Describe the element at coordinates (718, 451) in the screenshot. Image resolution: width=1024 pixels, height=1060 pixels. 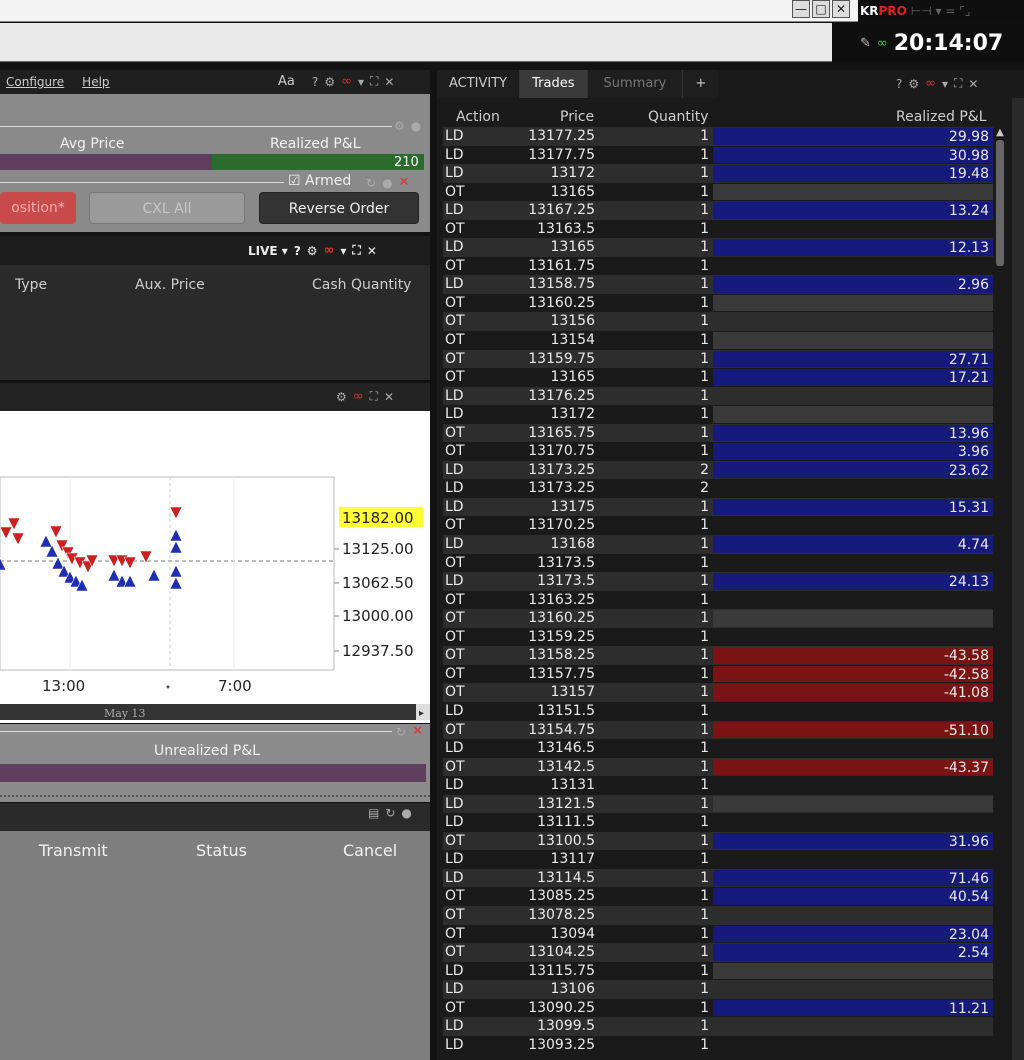
I see `table-row: OT 13170.75 1 3.96` at that location.